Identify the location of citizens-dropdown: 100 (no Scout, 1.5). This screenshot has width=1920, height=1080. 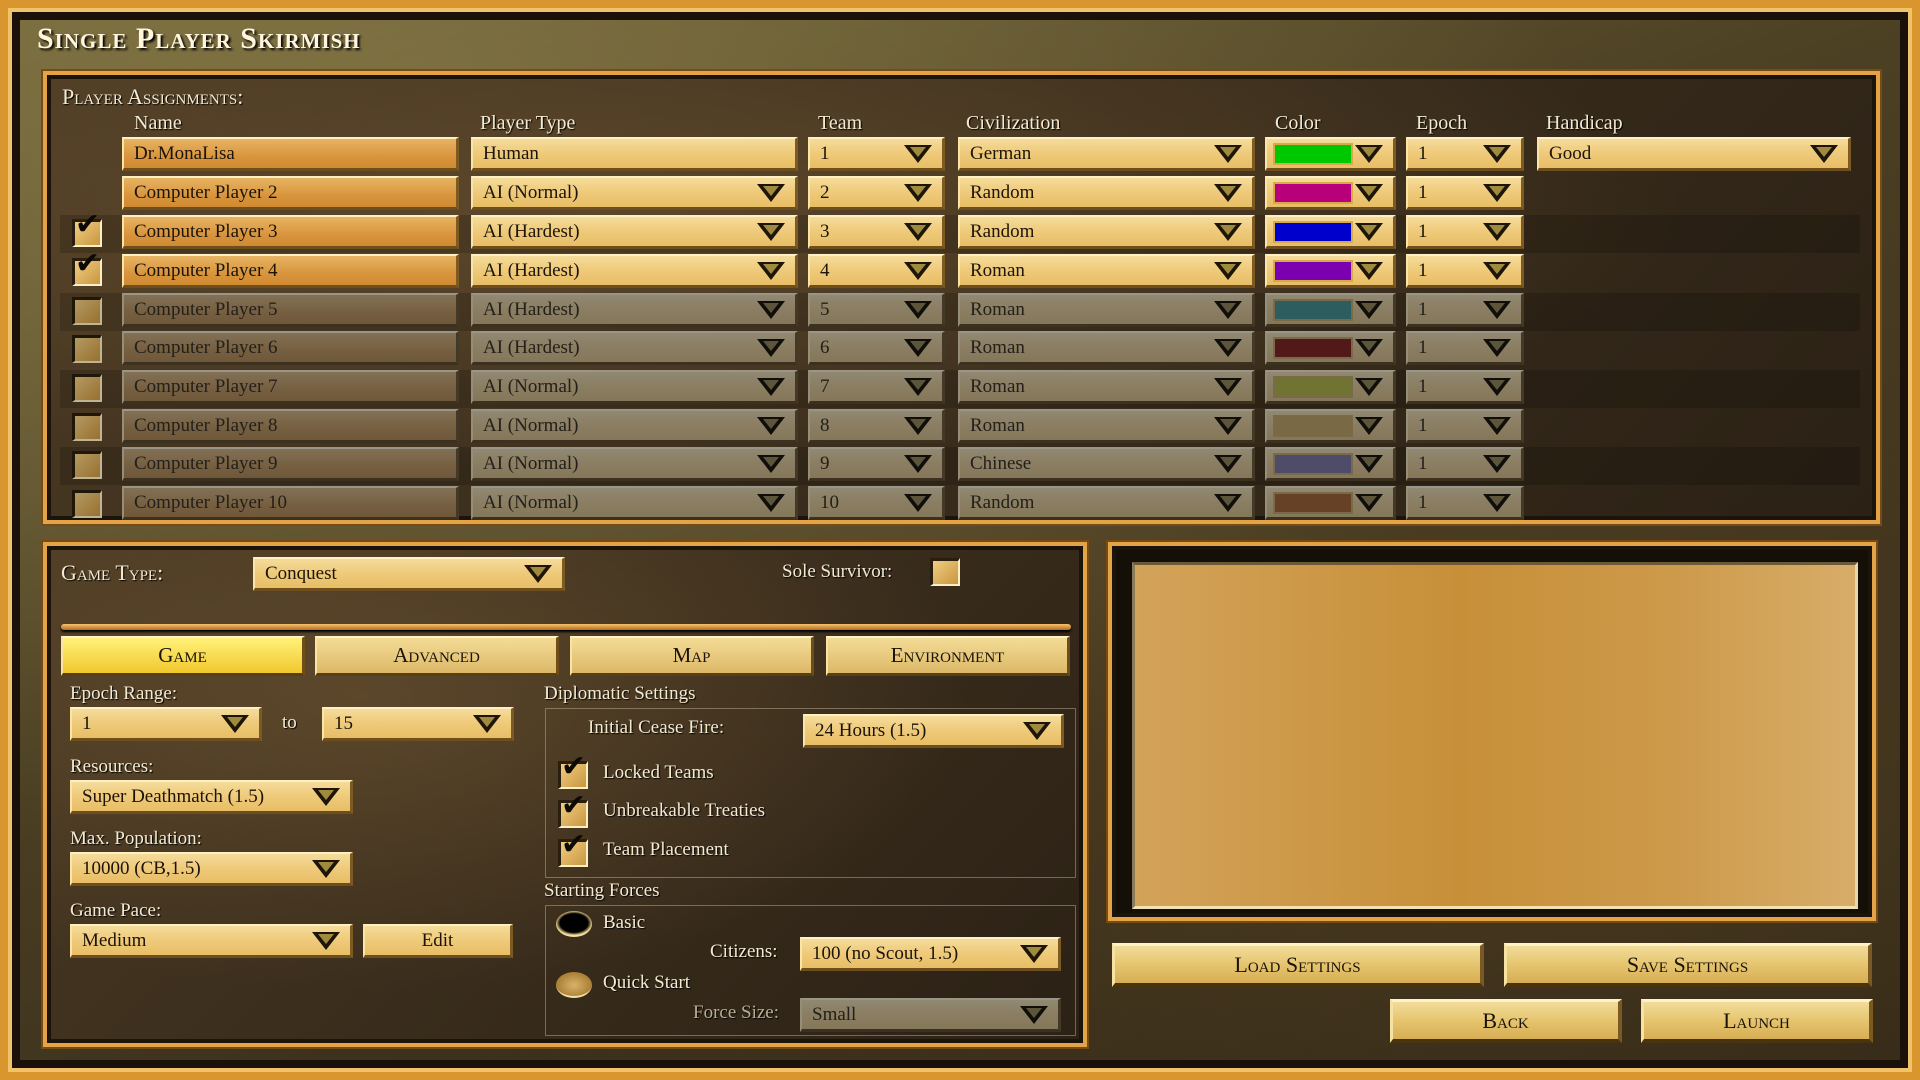
(930, 954).